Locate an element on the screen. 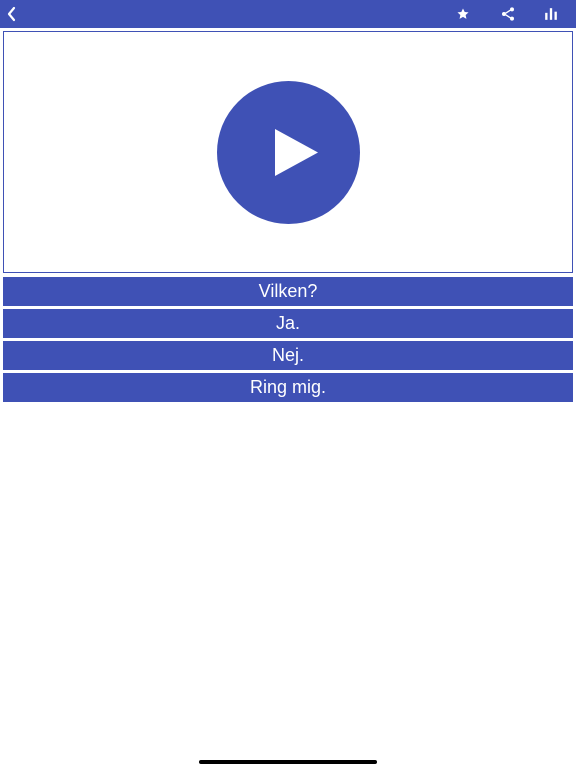 The image size is (576, 768). share-icon is located at coordinates (508, 14).